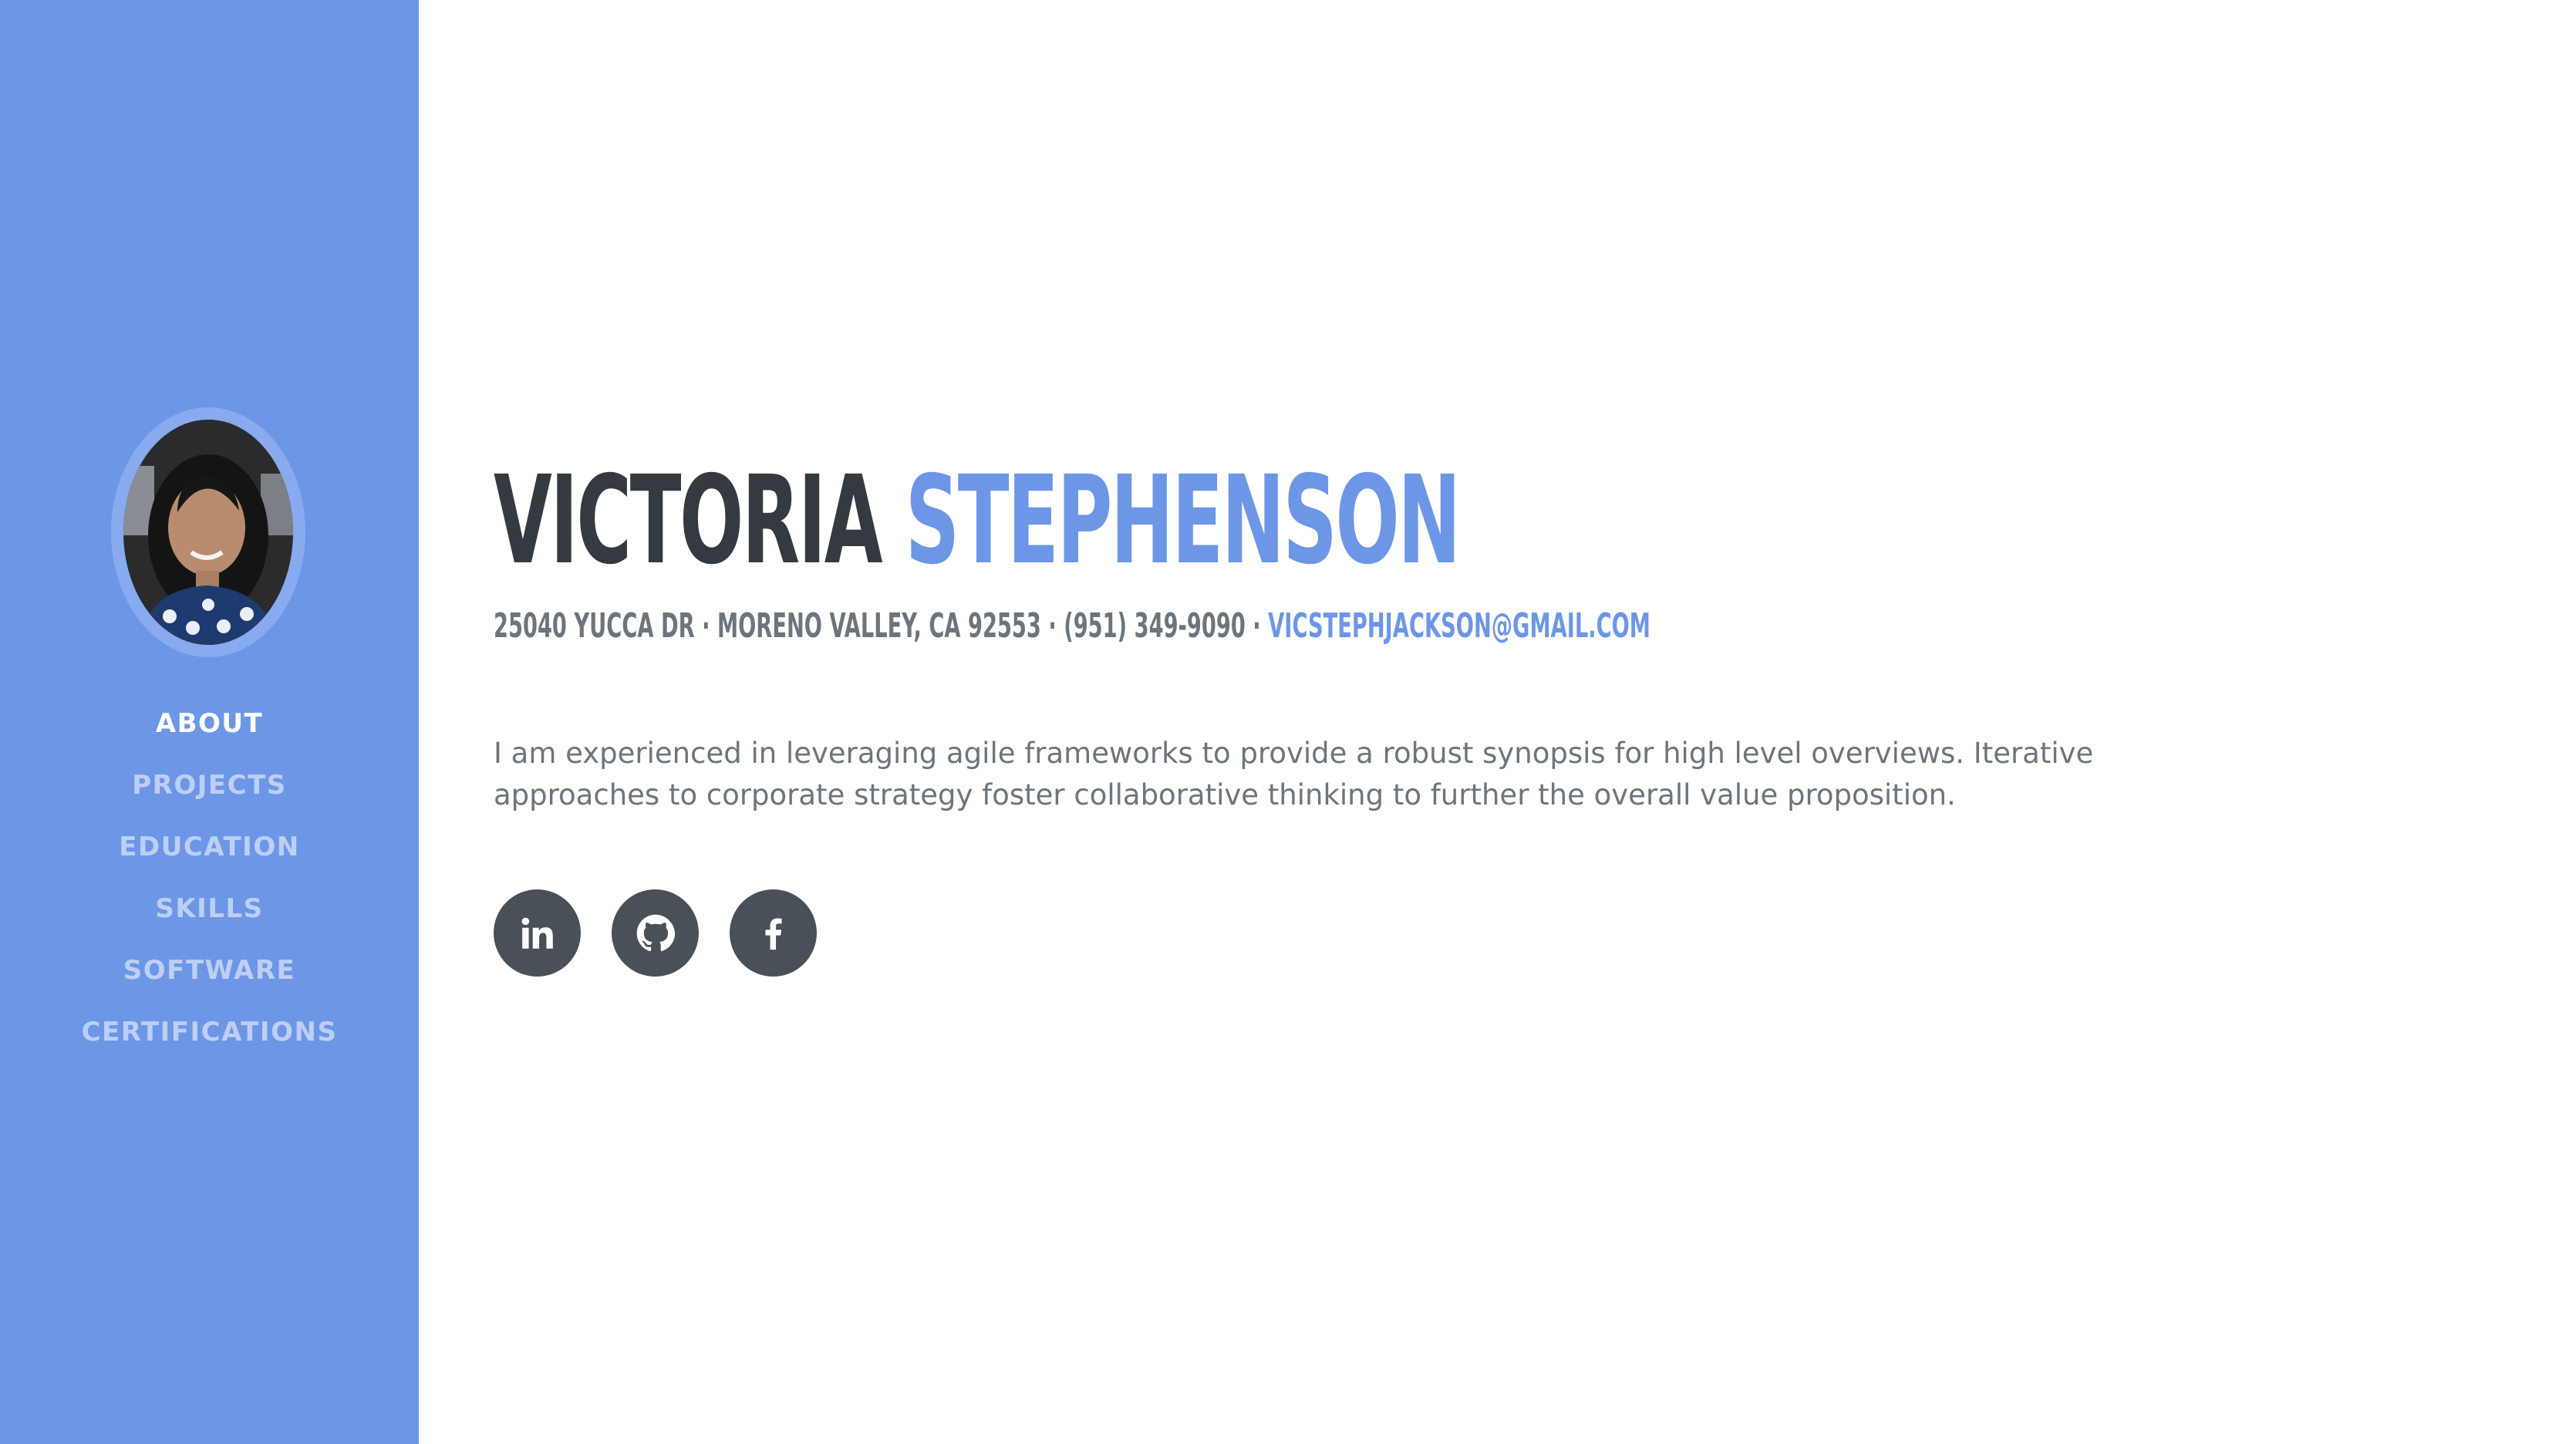 This screenshot has width=2576, height=1444. I want to click on page-title: VICTORIA STEPHENSON, so click(977, 521).